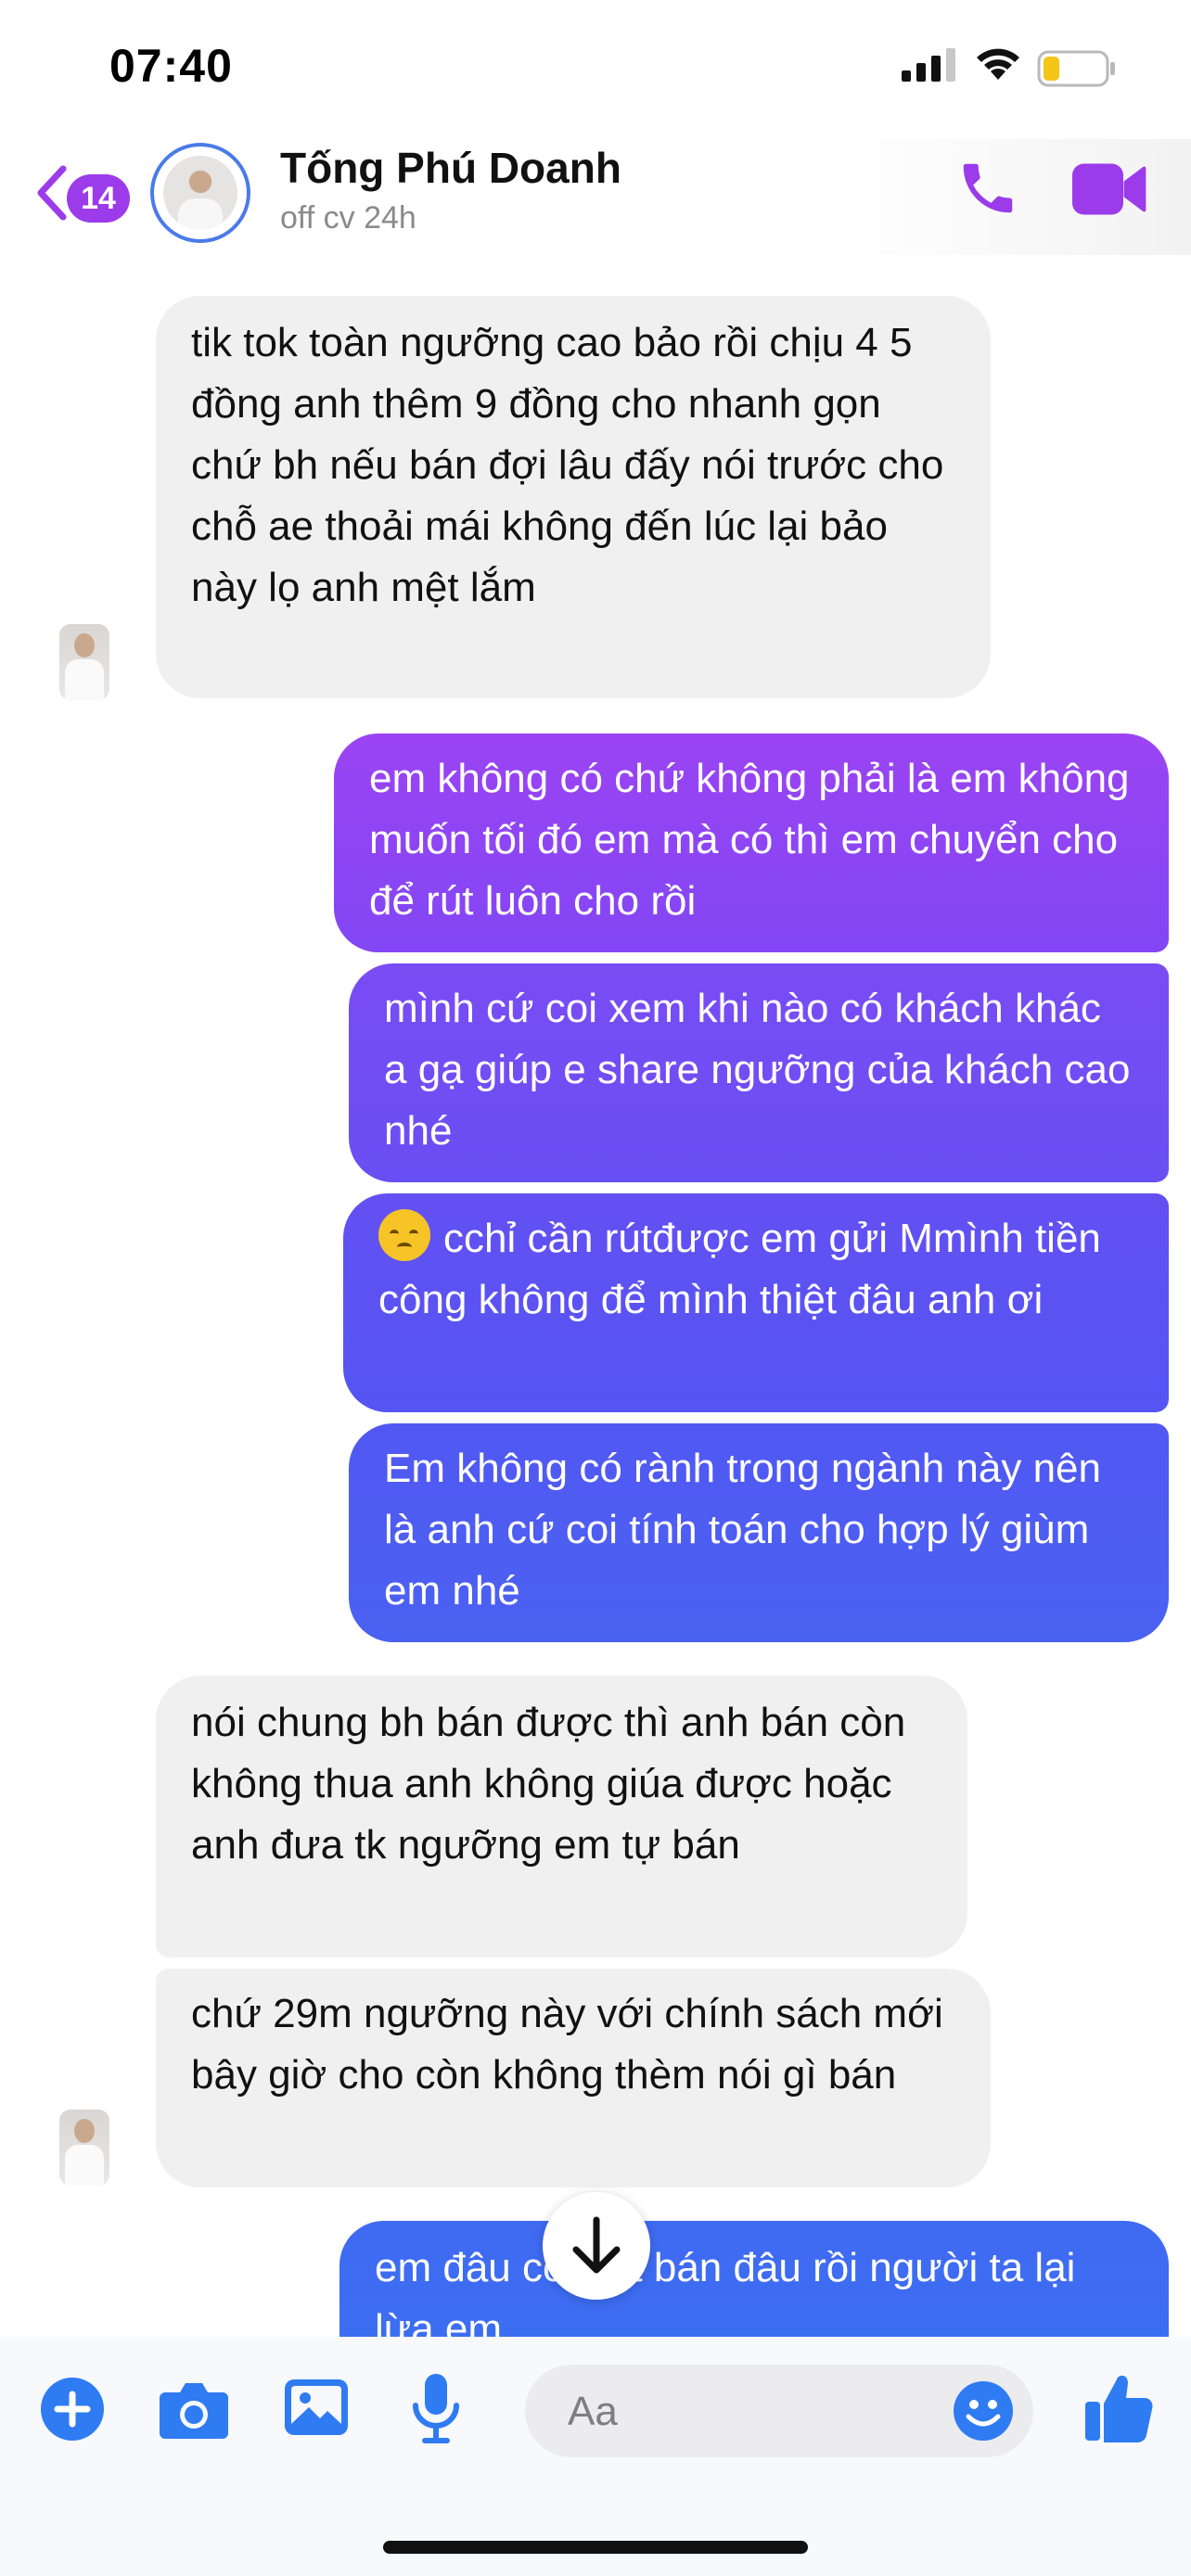 The width and height of the screenshot is (1191, 2576). I want to click on disappointed-face-emoji, so click(404, 1235).